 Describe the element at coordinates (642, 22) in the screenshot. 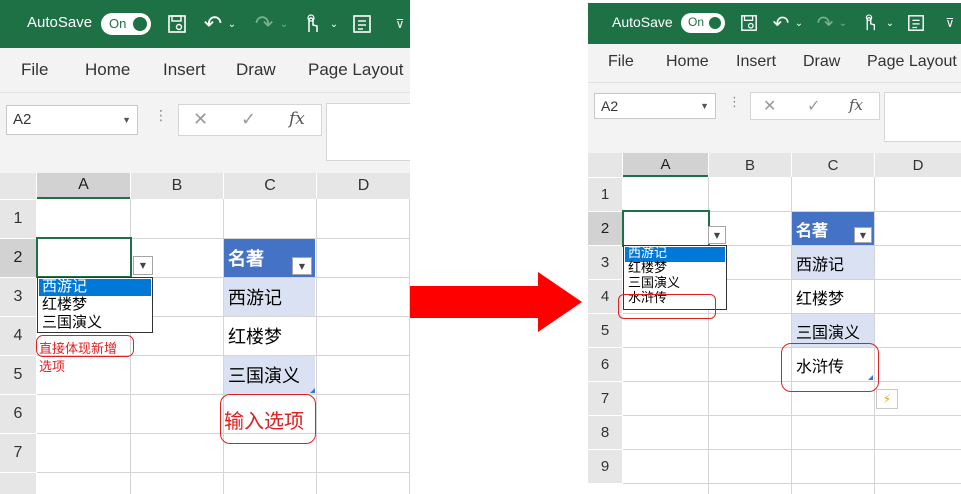

I see `autosave-label: AutoSave` at that location.